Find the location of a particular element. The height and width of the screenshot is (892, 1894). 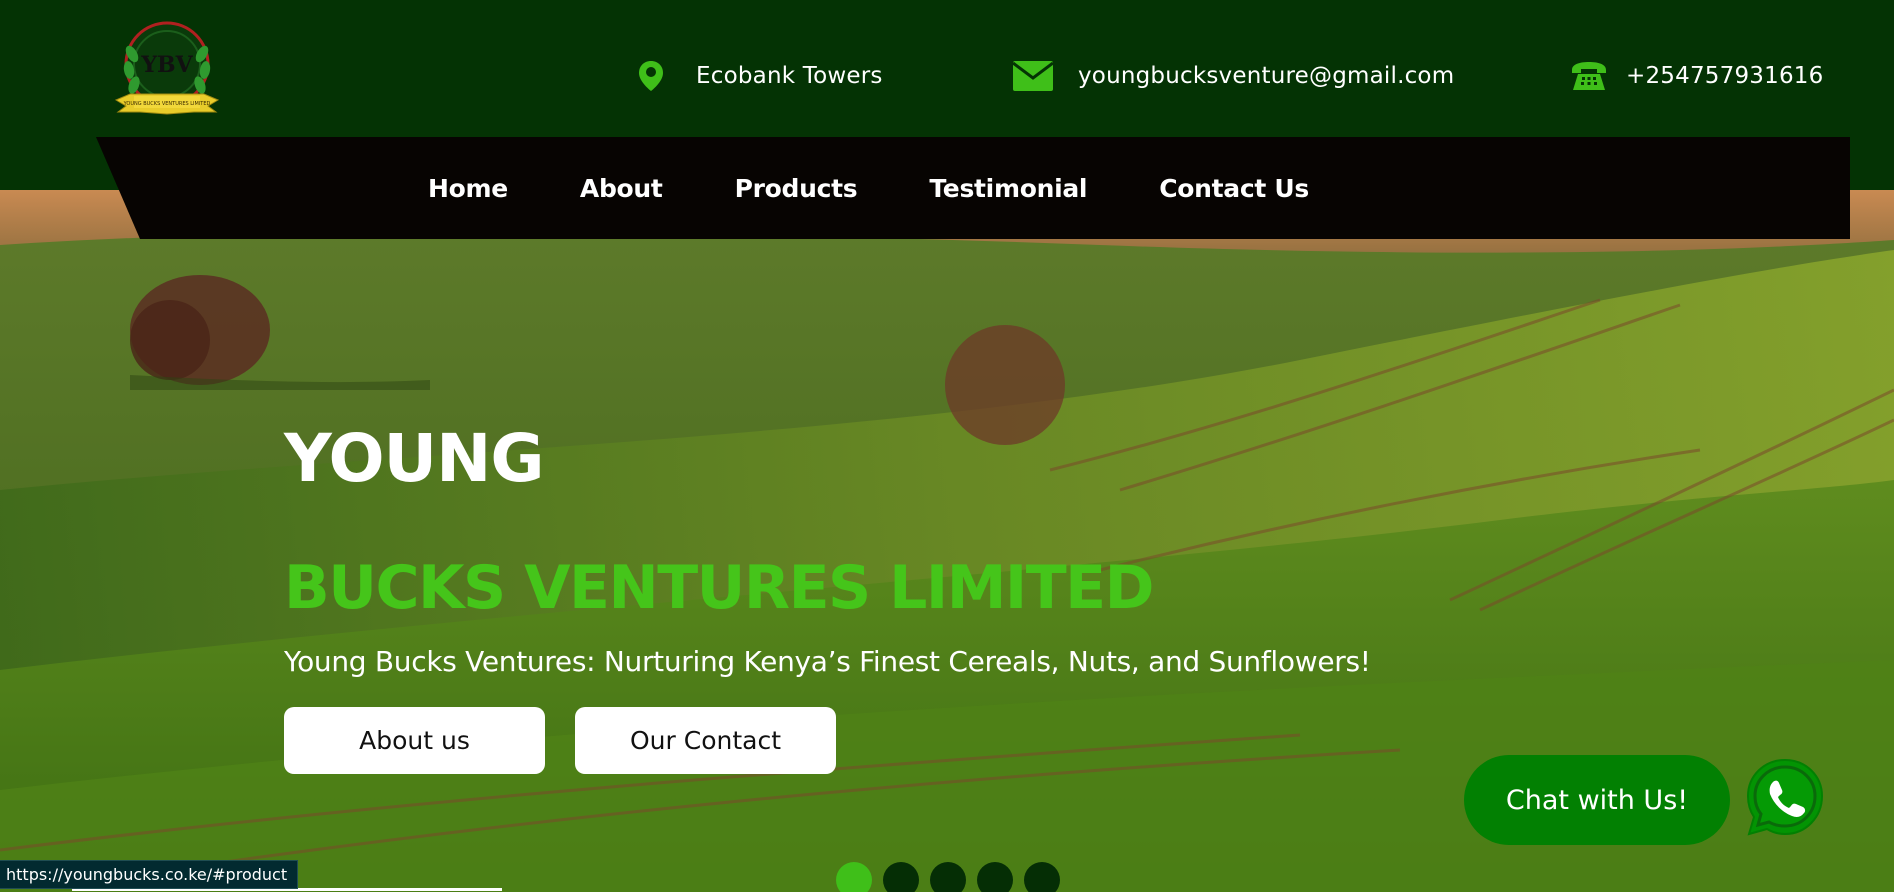

map-pin-icon is located at coordinates (651, 76).